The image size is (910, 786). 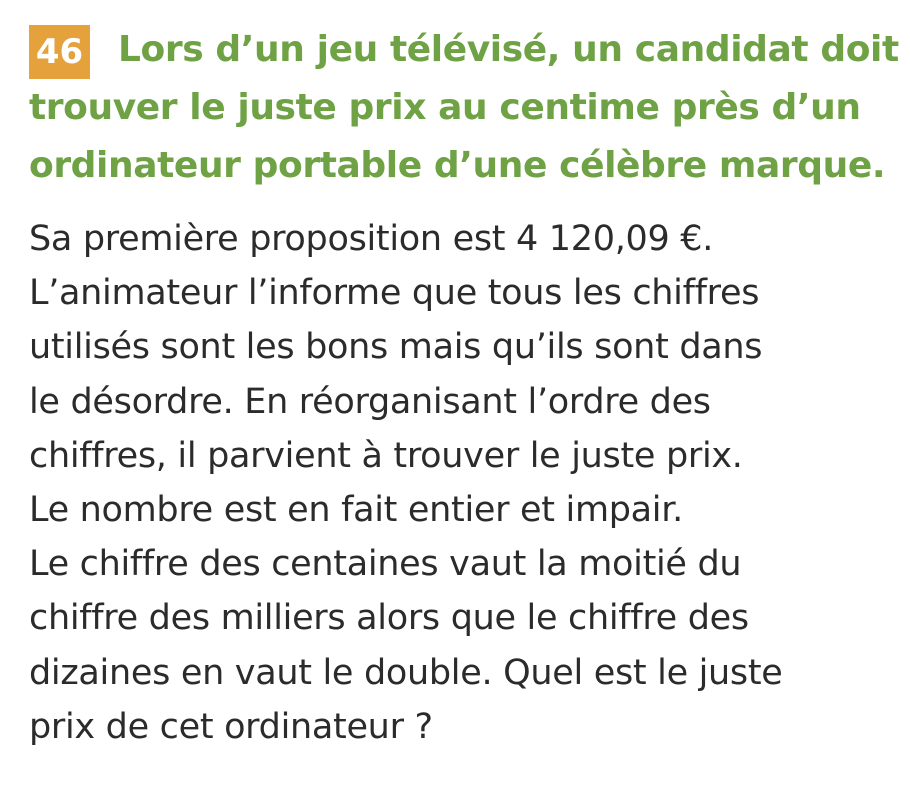 I want to click on title-line: Lors d’un jeu télévisé, un candidat doit, so click(x=465, y=50).